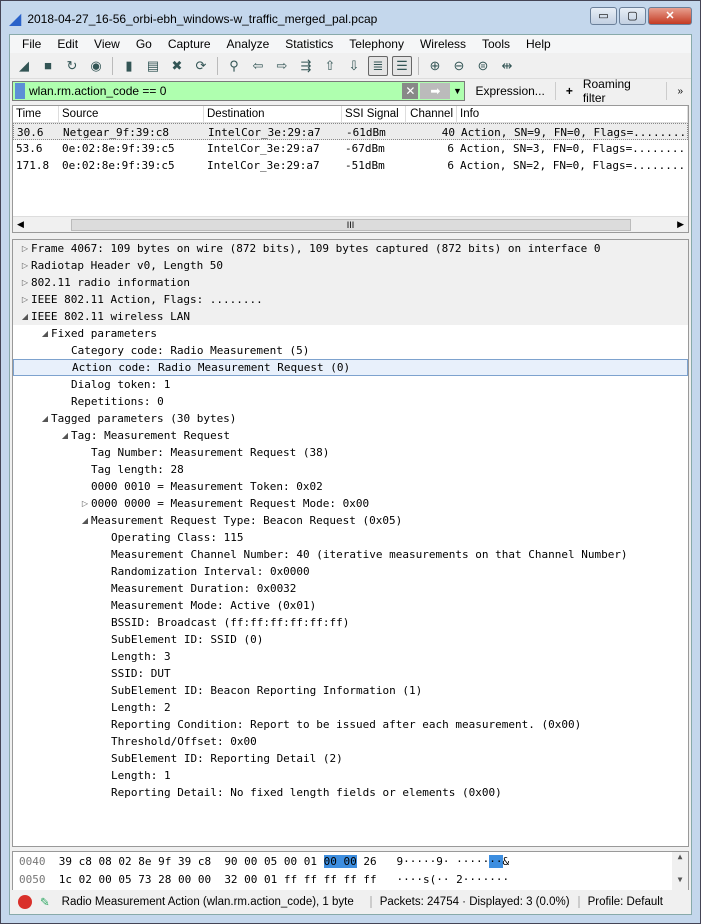  What do you see at coordinates (506, 861) in the screenshot?
I see `hex-ascii: &` at bounding box center [506, 861].